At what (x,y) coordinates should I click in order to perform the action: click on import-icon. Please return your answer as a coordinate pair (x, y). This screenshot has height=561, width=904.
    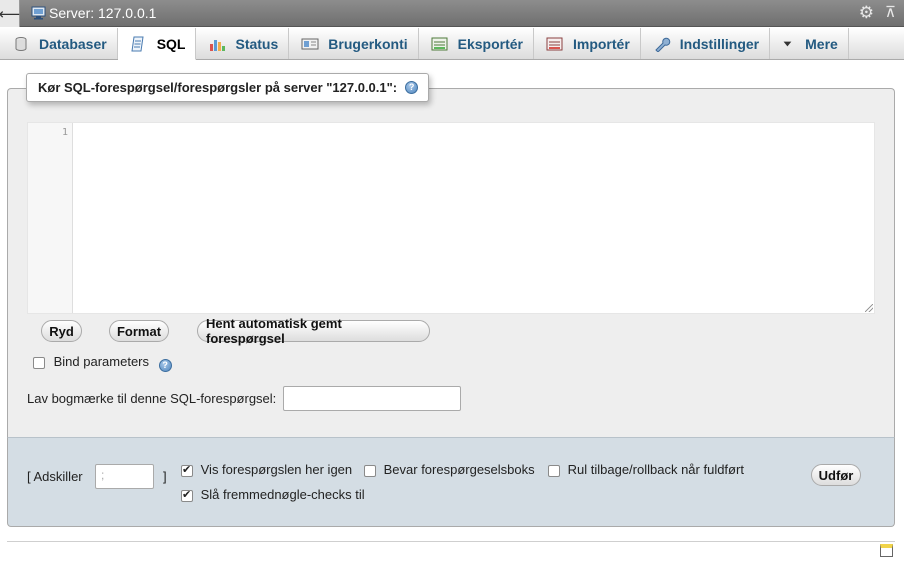
    Looking at the image, I should click on (554, 43).